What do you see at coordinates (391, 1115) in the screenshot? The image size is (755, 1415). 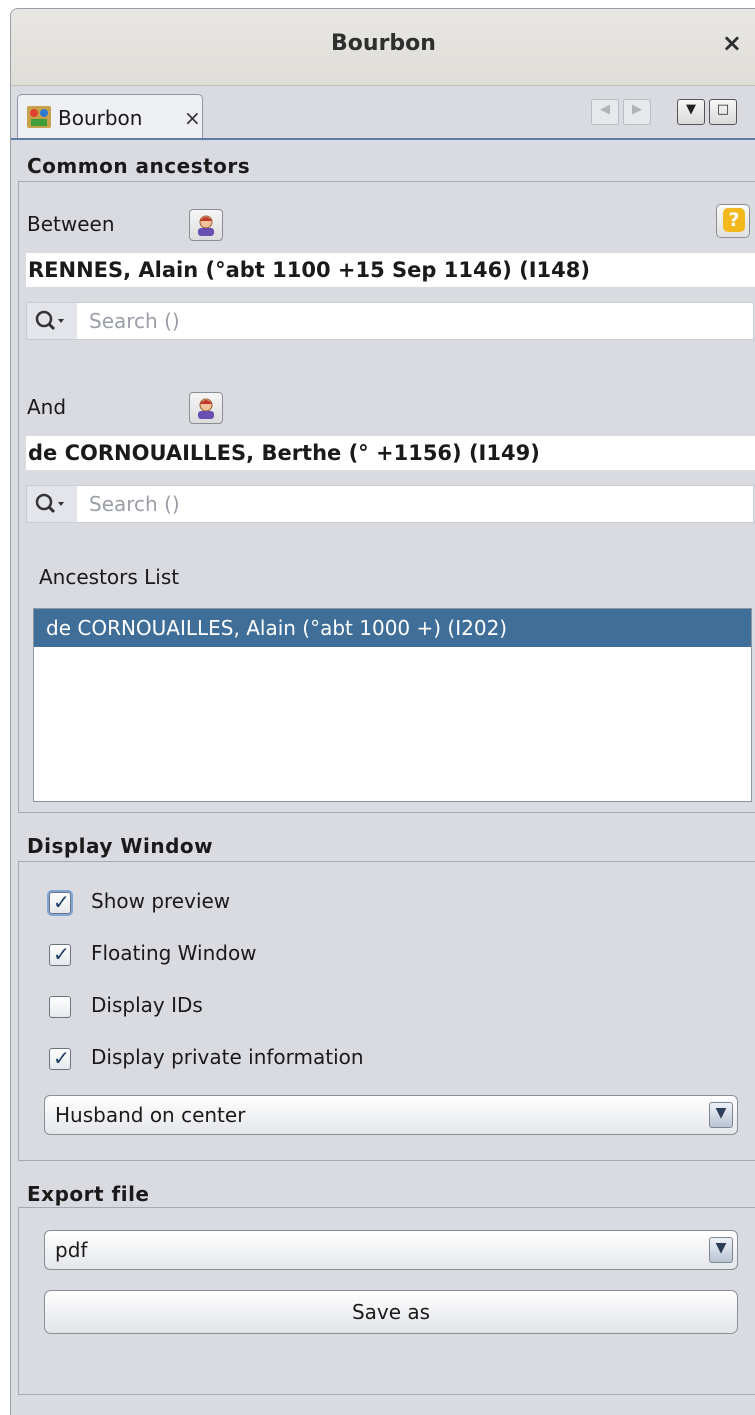 I see `layout-select: Husband on center ▼` at bounding box center [391, 1115].